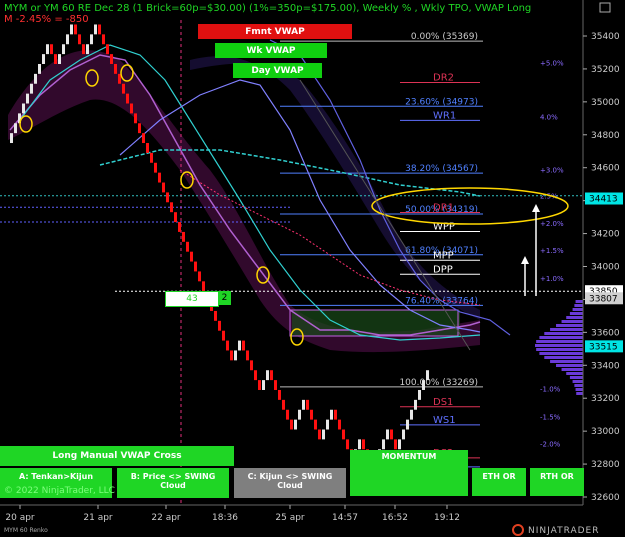  I want to click on fib-label: 38.20% (34567), so click(441, 169).